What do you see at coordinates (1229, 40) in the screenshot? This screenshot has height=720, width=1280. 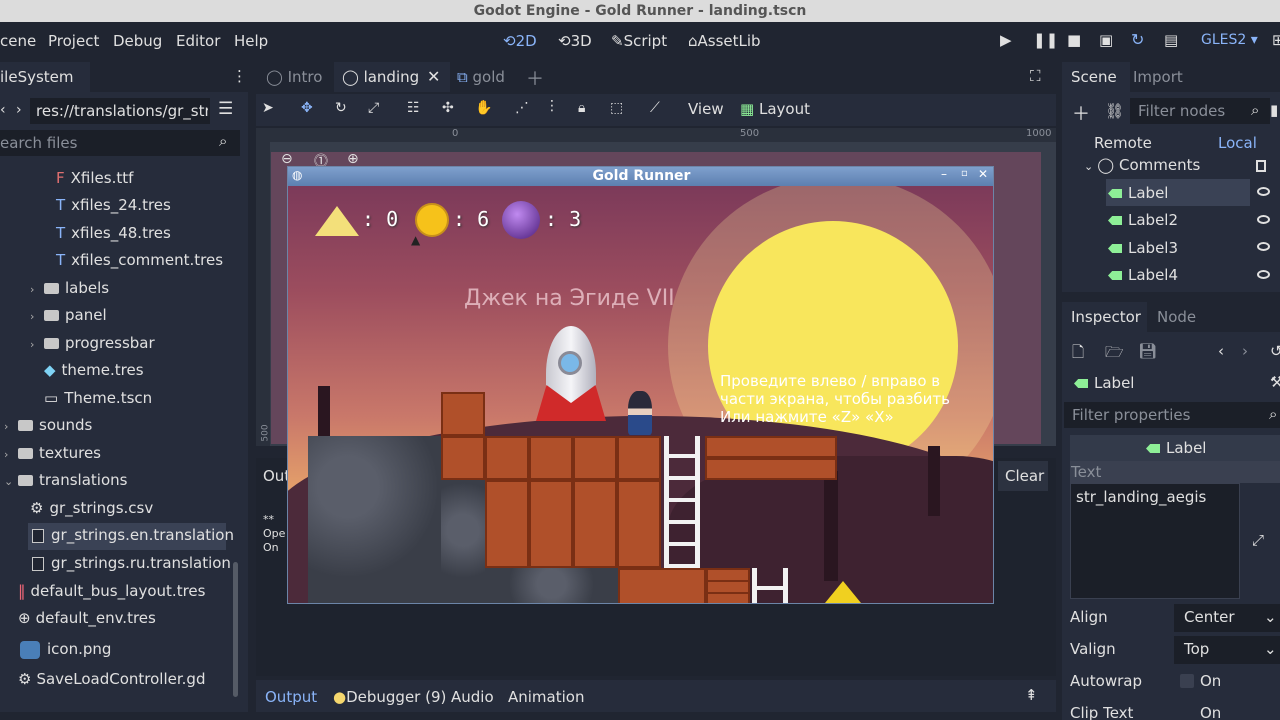 I see `renderer-select: GLES2 ▾` at bounding box center [1229, 40].